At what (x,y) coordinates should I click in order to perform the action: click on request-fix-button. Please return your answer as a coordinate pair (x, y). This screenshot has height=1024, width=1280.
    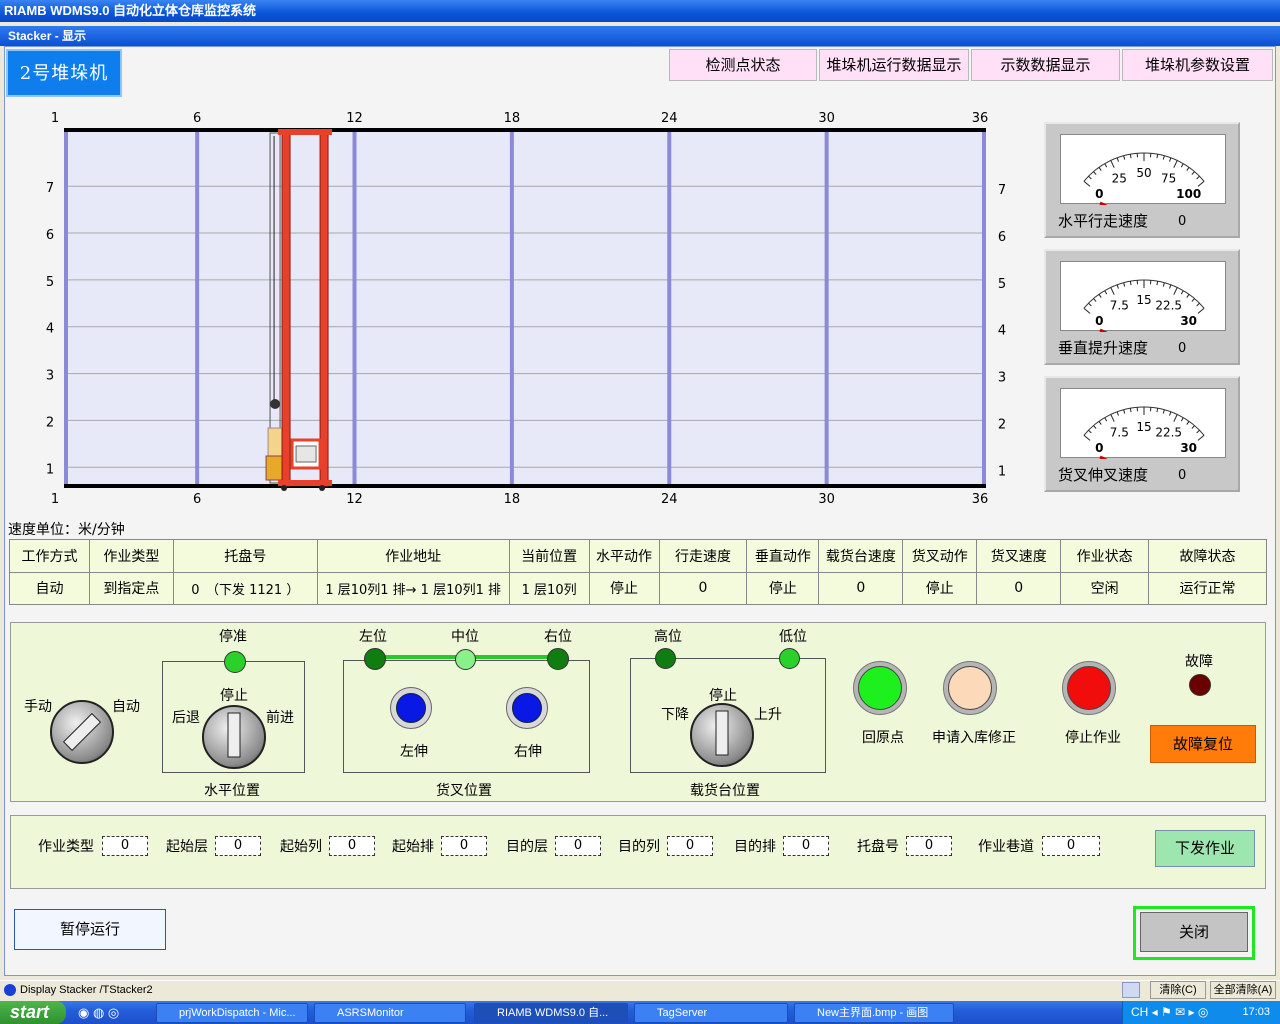
    Looking at the image, I should click on (970, 688).